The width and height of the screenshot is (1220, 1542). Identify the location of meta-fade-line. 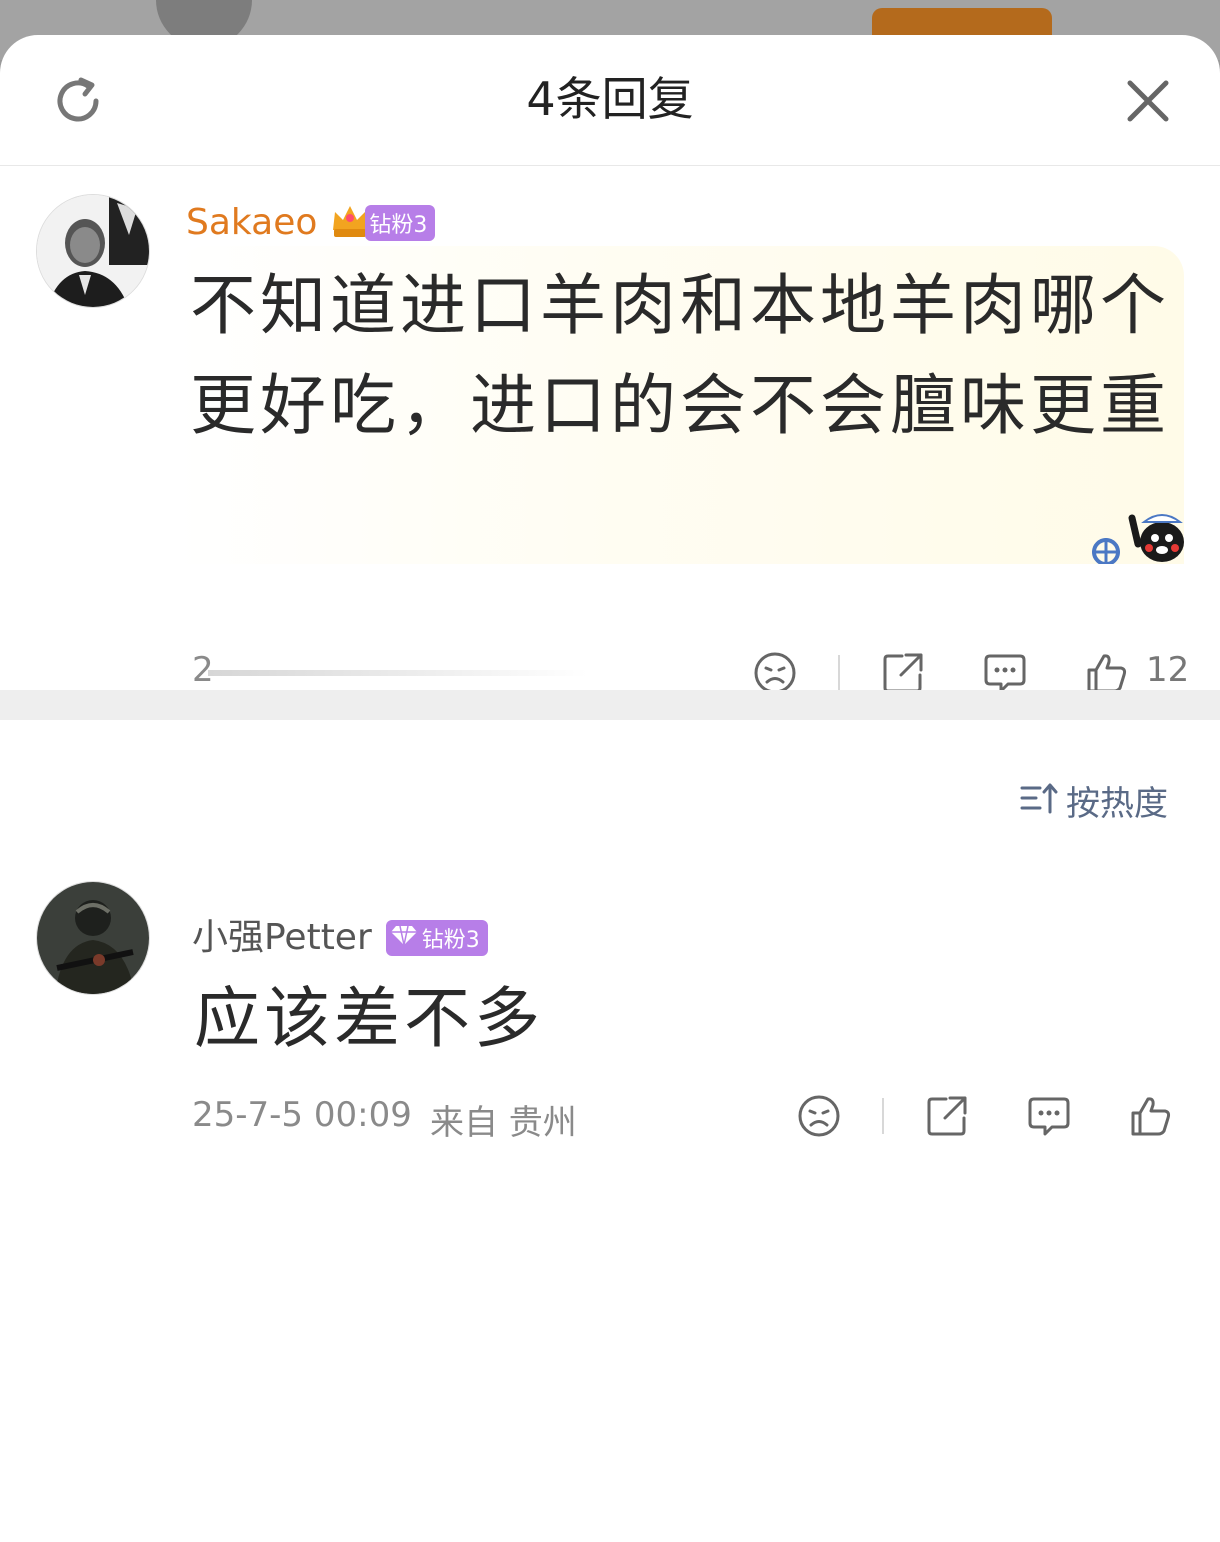
(398, 673).